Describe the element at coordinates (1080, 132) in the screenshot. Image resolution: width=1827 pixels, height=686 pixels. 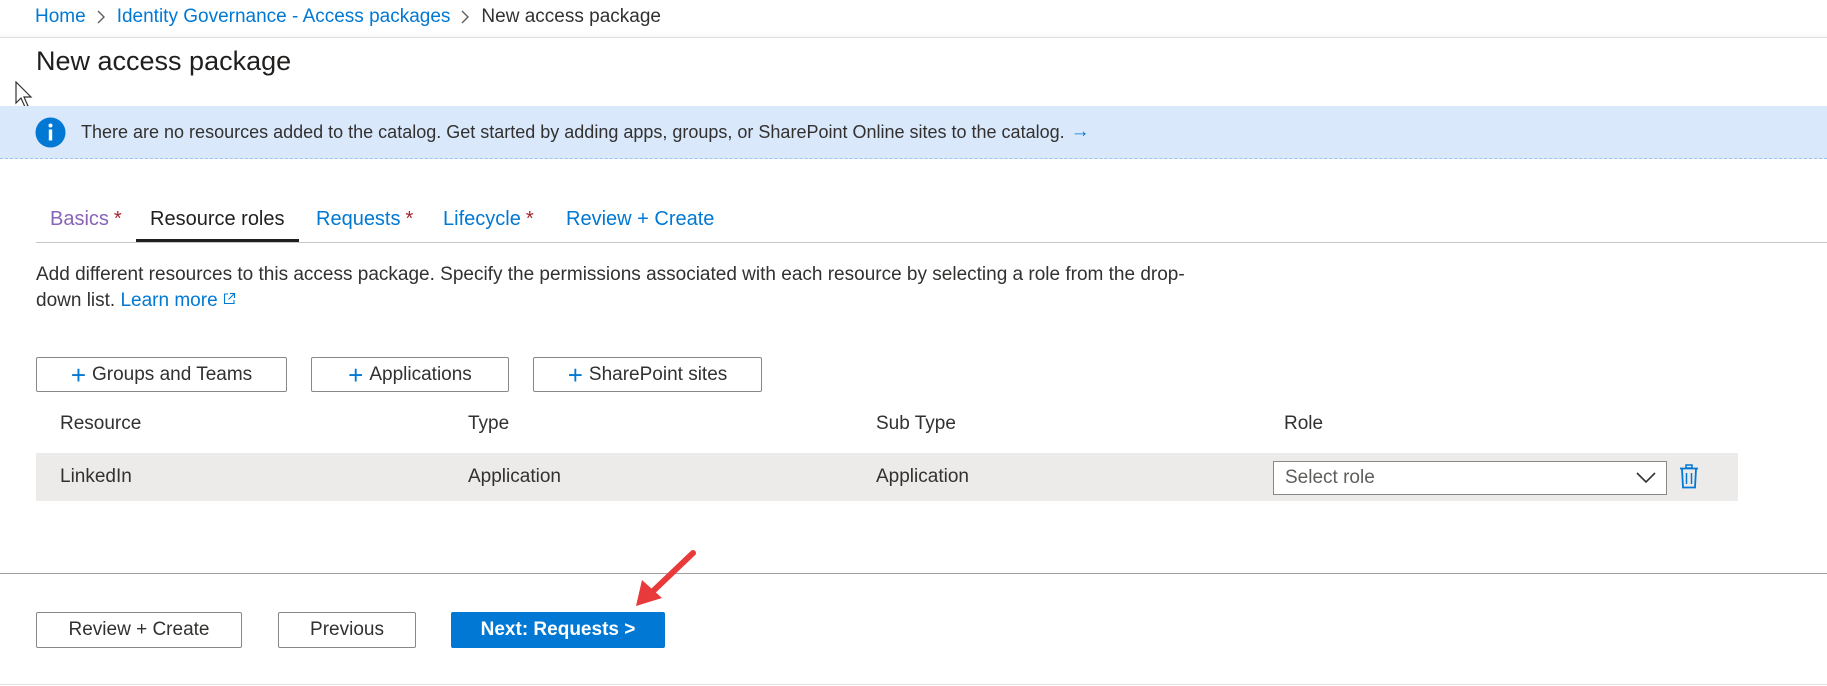
I see `arrow-right-icon: →` at that location.